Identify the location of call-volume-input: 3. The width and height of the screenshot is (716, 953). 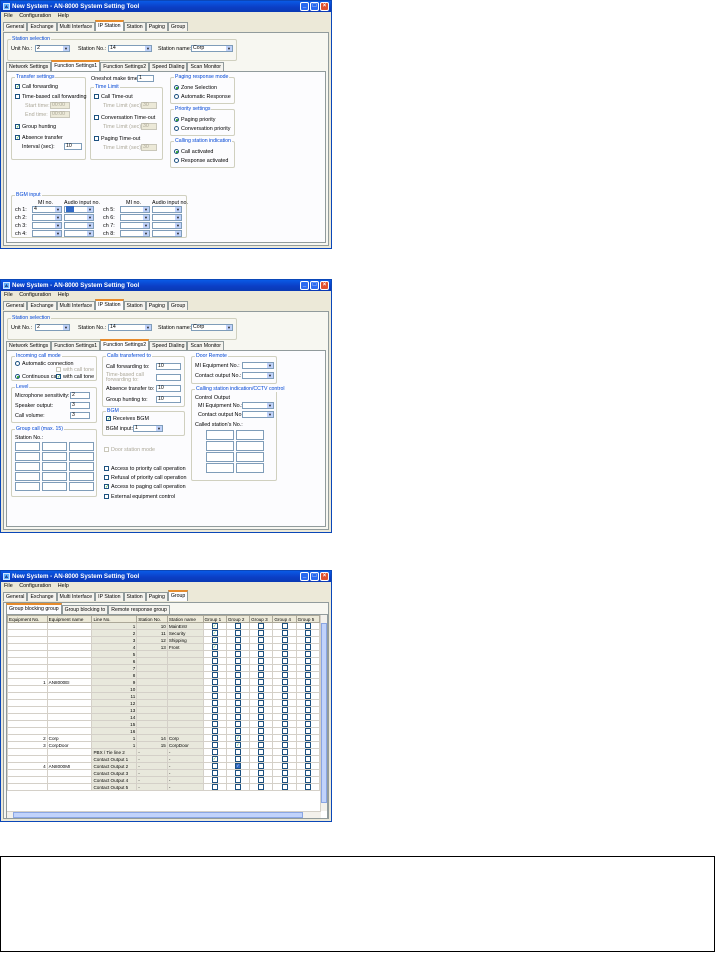
(80, 415).